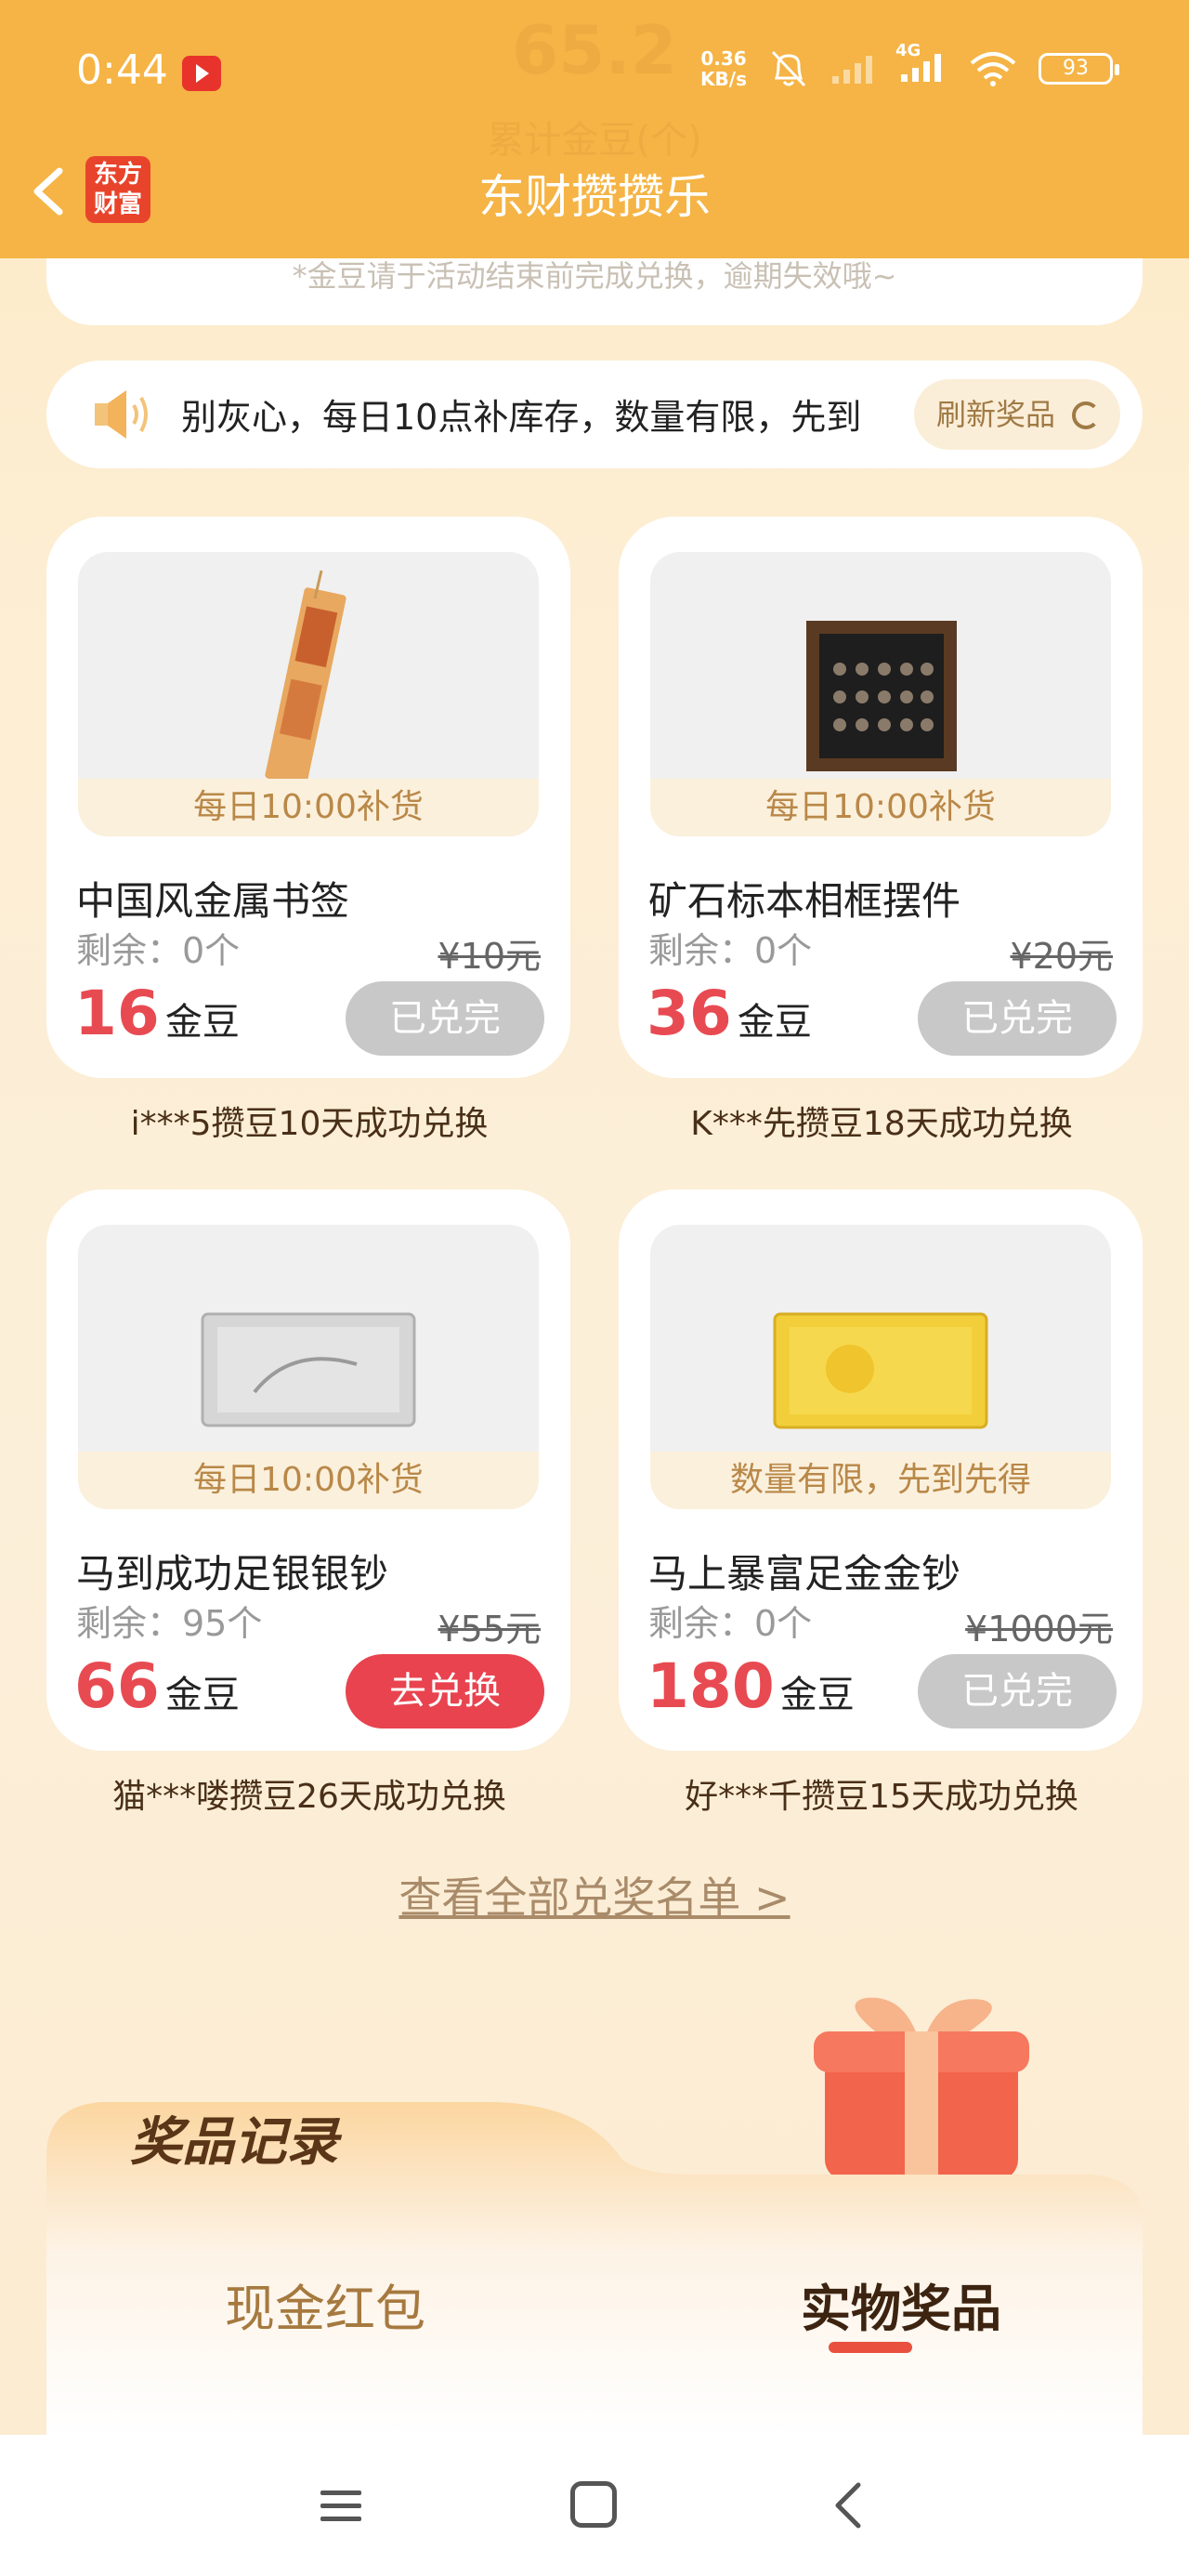 This screenshot has height=2576, width=1189. What do you see at coordinates (233, 1574) in the screenshot?
I see `product-name: 马到成功足银银钞` at bounding box center [233, 1574].